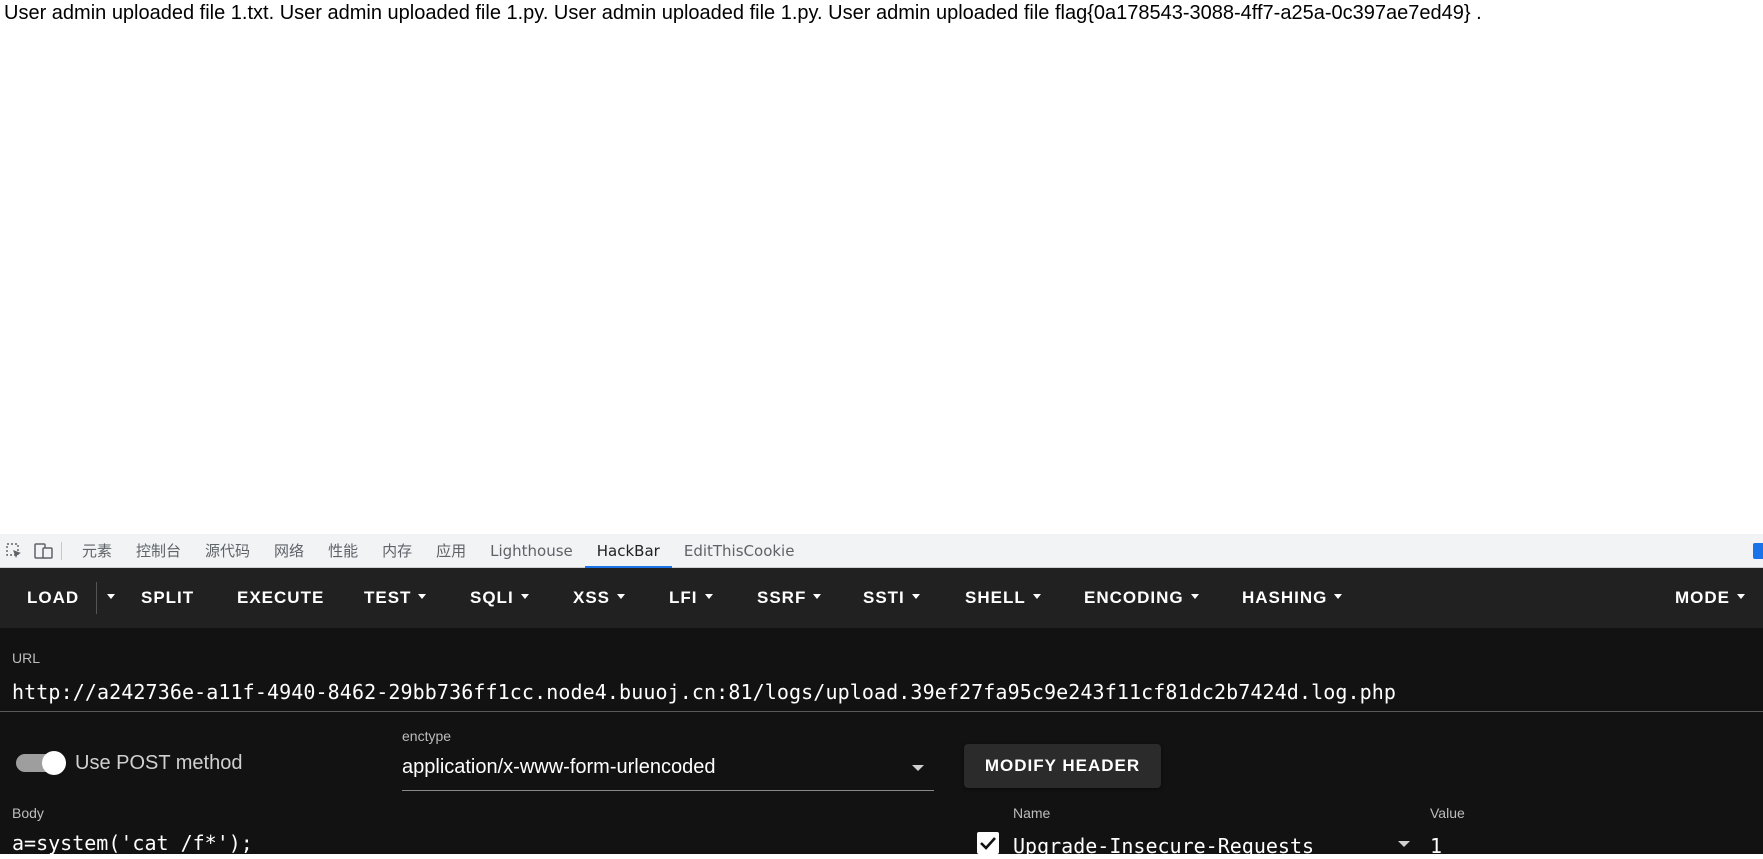  I want to click on tab-application: 应用, so click(451, 551).